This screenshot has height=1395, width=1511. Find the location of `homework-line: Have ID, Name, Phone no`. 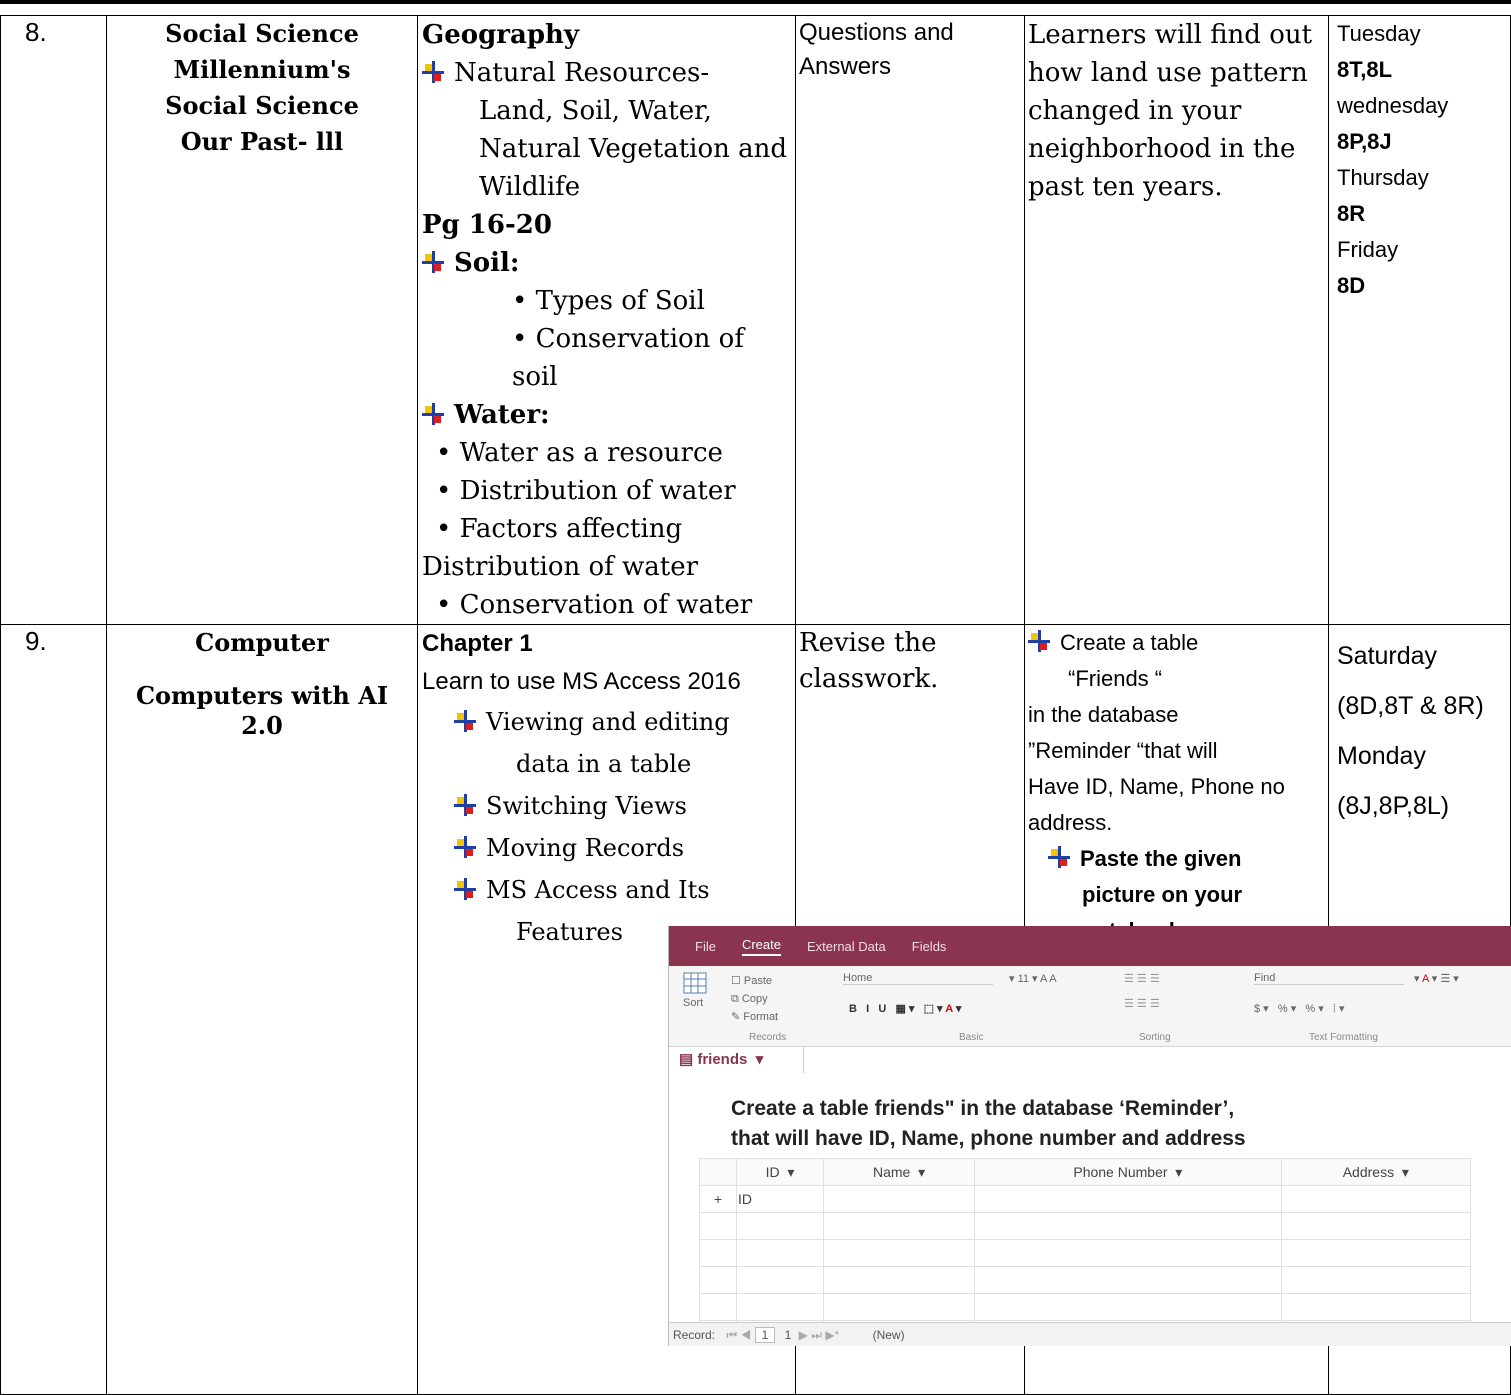

homework-line: Have ID, Name, Phone no is located at coordinates (1156, 786).